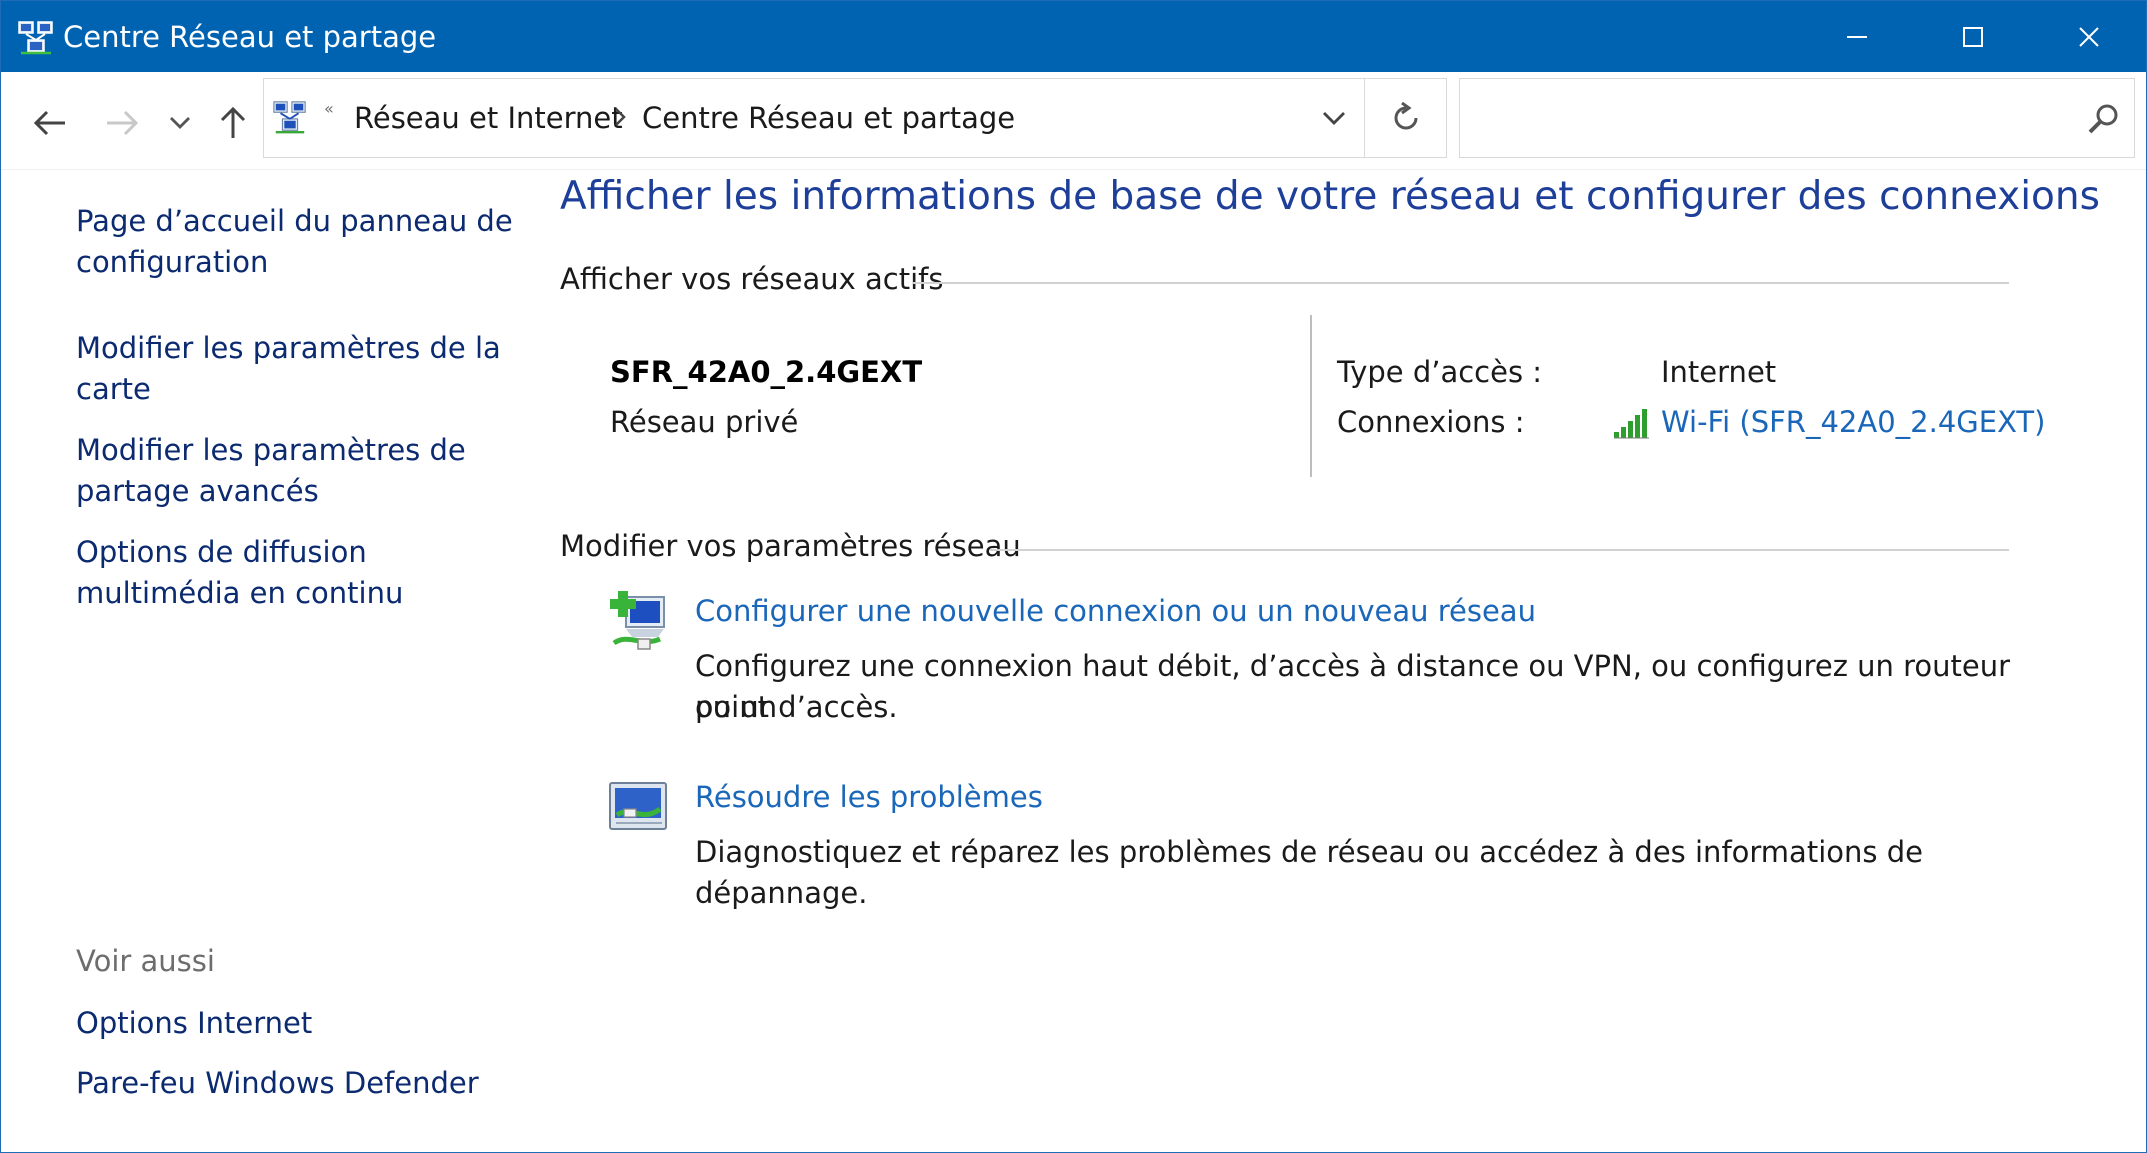  I want to click on vertical-divider, so click(1311, 396).